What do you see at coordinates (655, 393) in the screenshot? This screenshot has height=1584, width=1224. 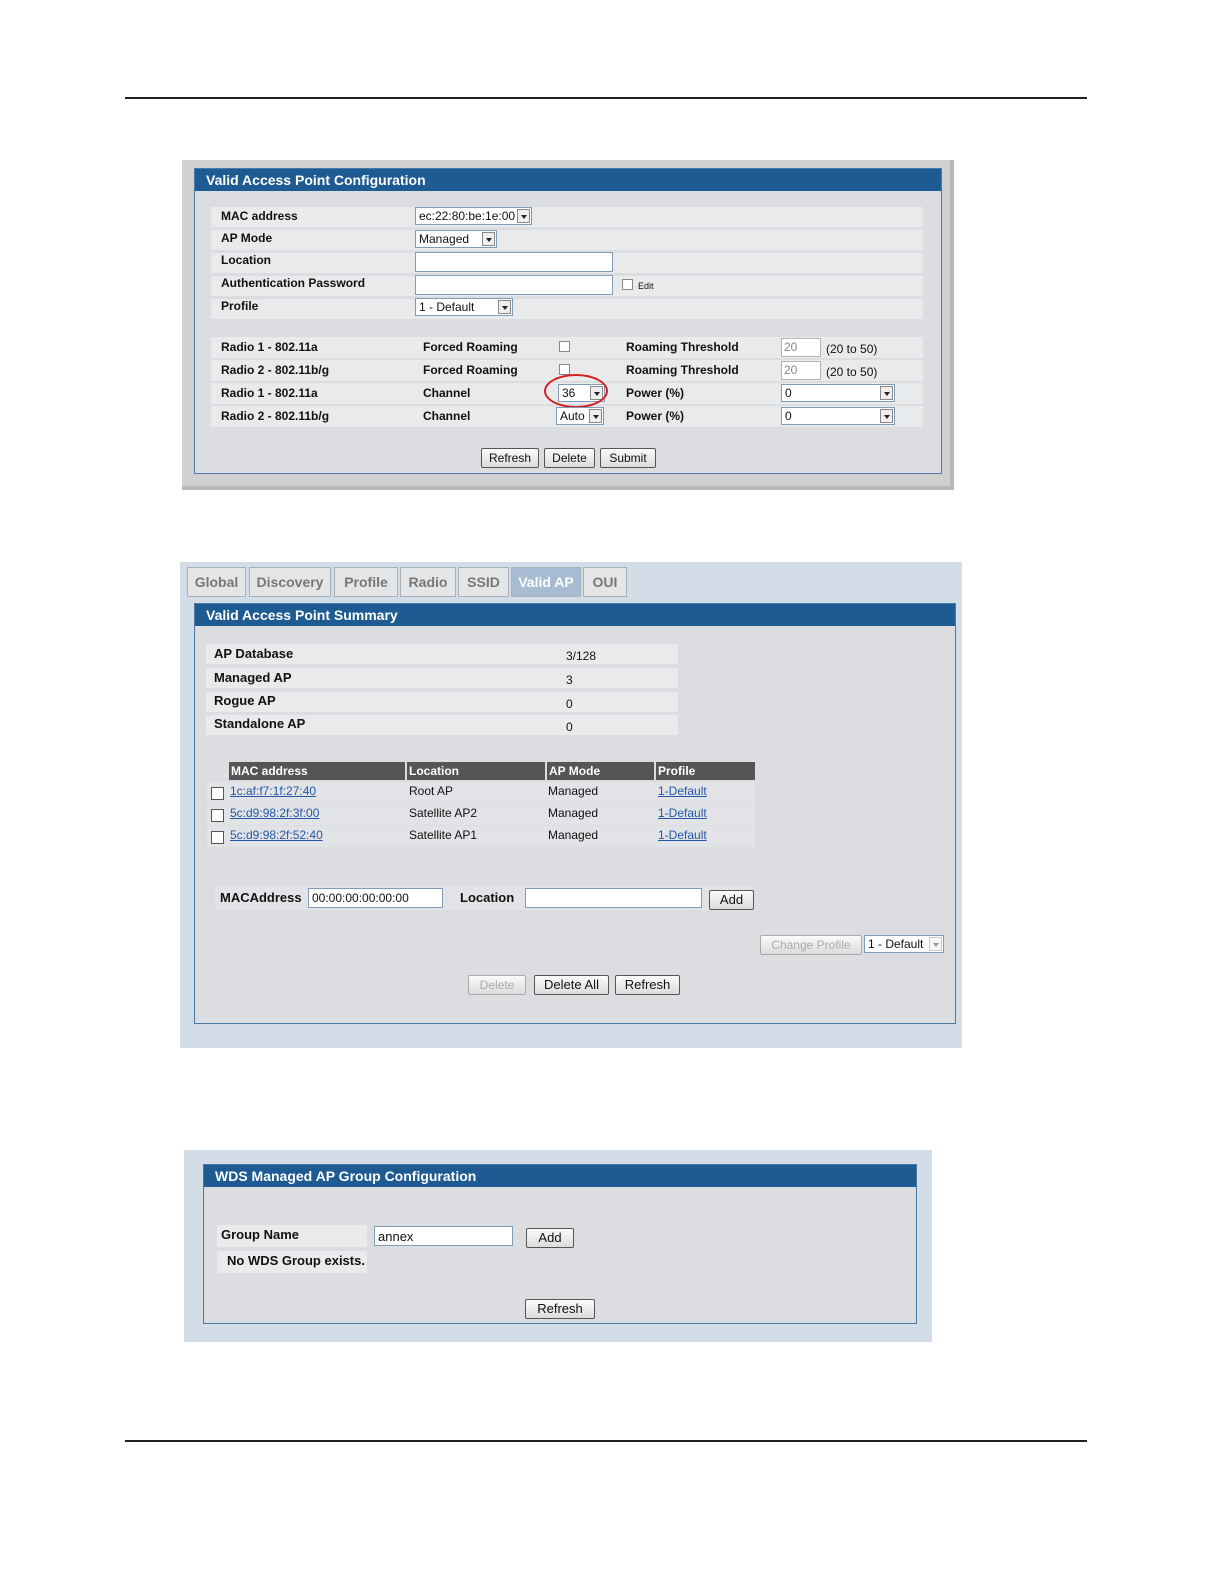 I see `radio-param: Power (%)` at bounding box center [655, 393].